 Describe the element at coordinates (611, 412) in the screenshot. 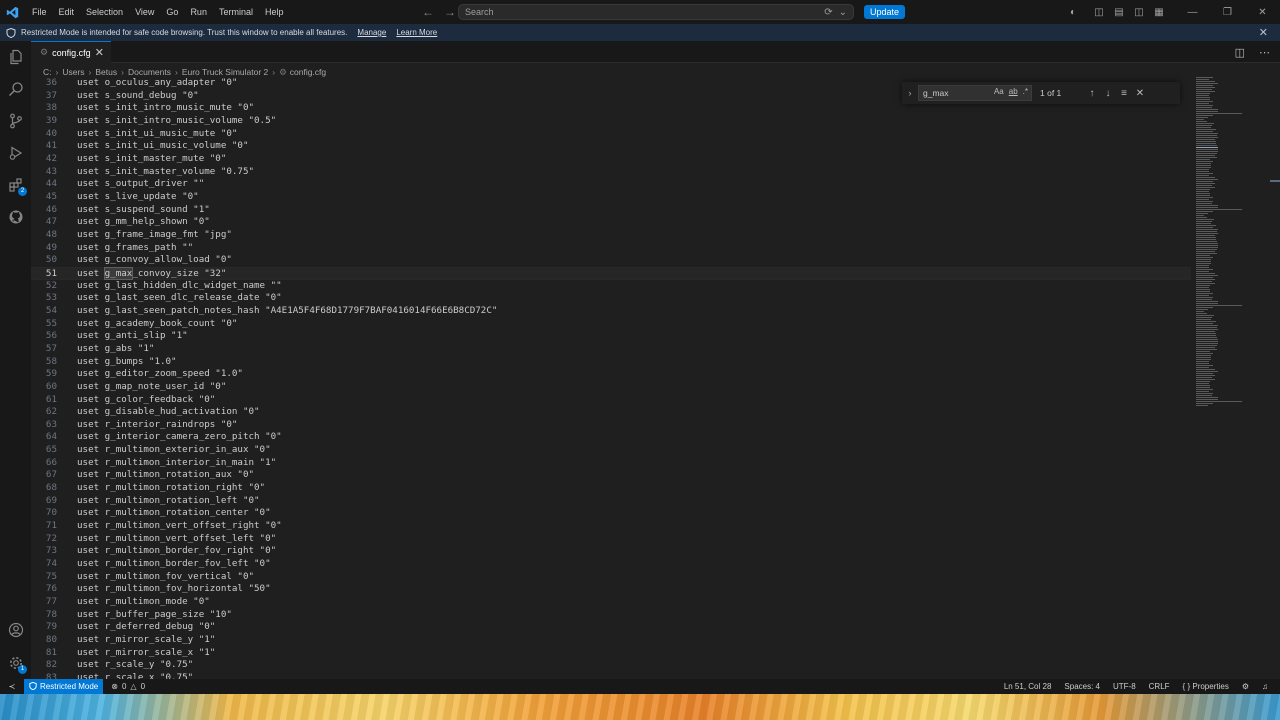

I see `code-line: 62 uset g_disable_hud_activation "0"` at that location.